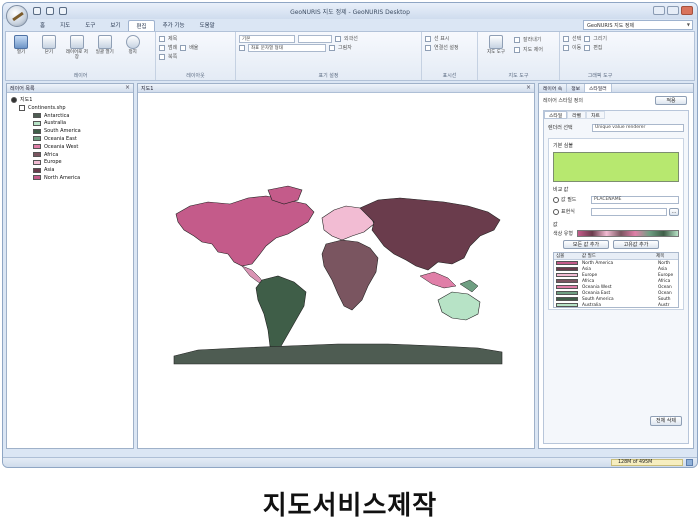  I want to click on expression-radio, so click(556, 211).